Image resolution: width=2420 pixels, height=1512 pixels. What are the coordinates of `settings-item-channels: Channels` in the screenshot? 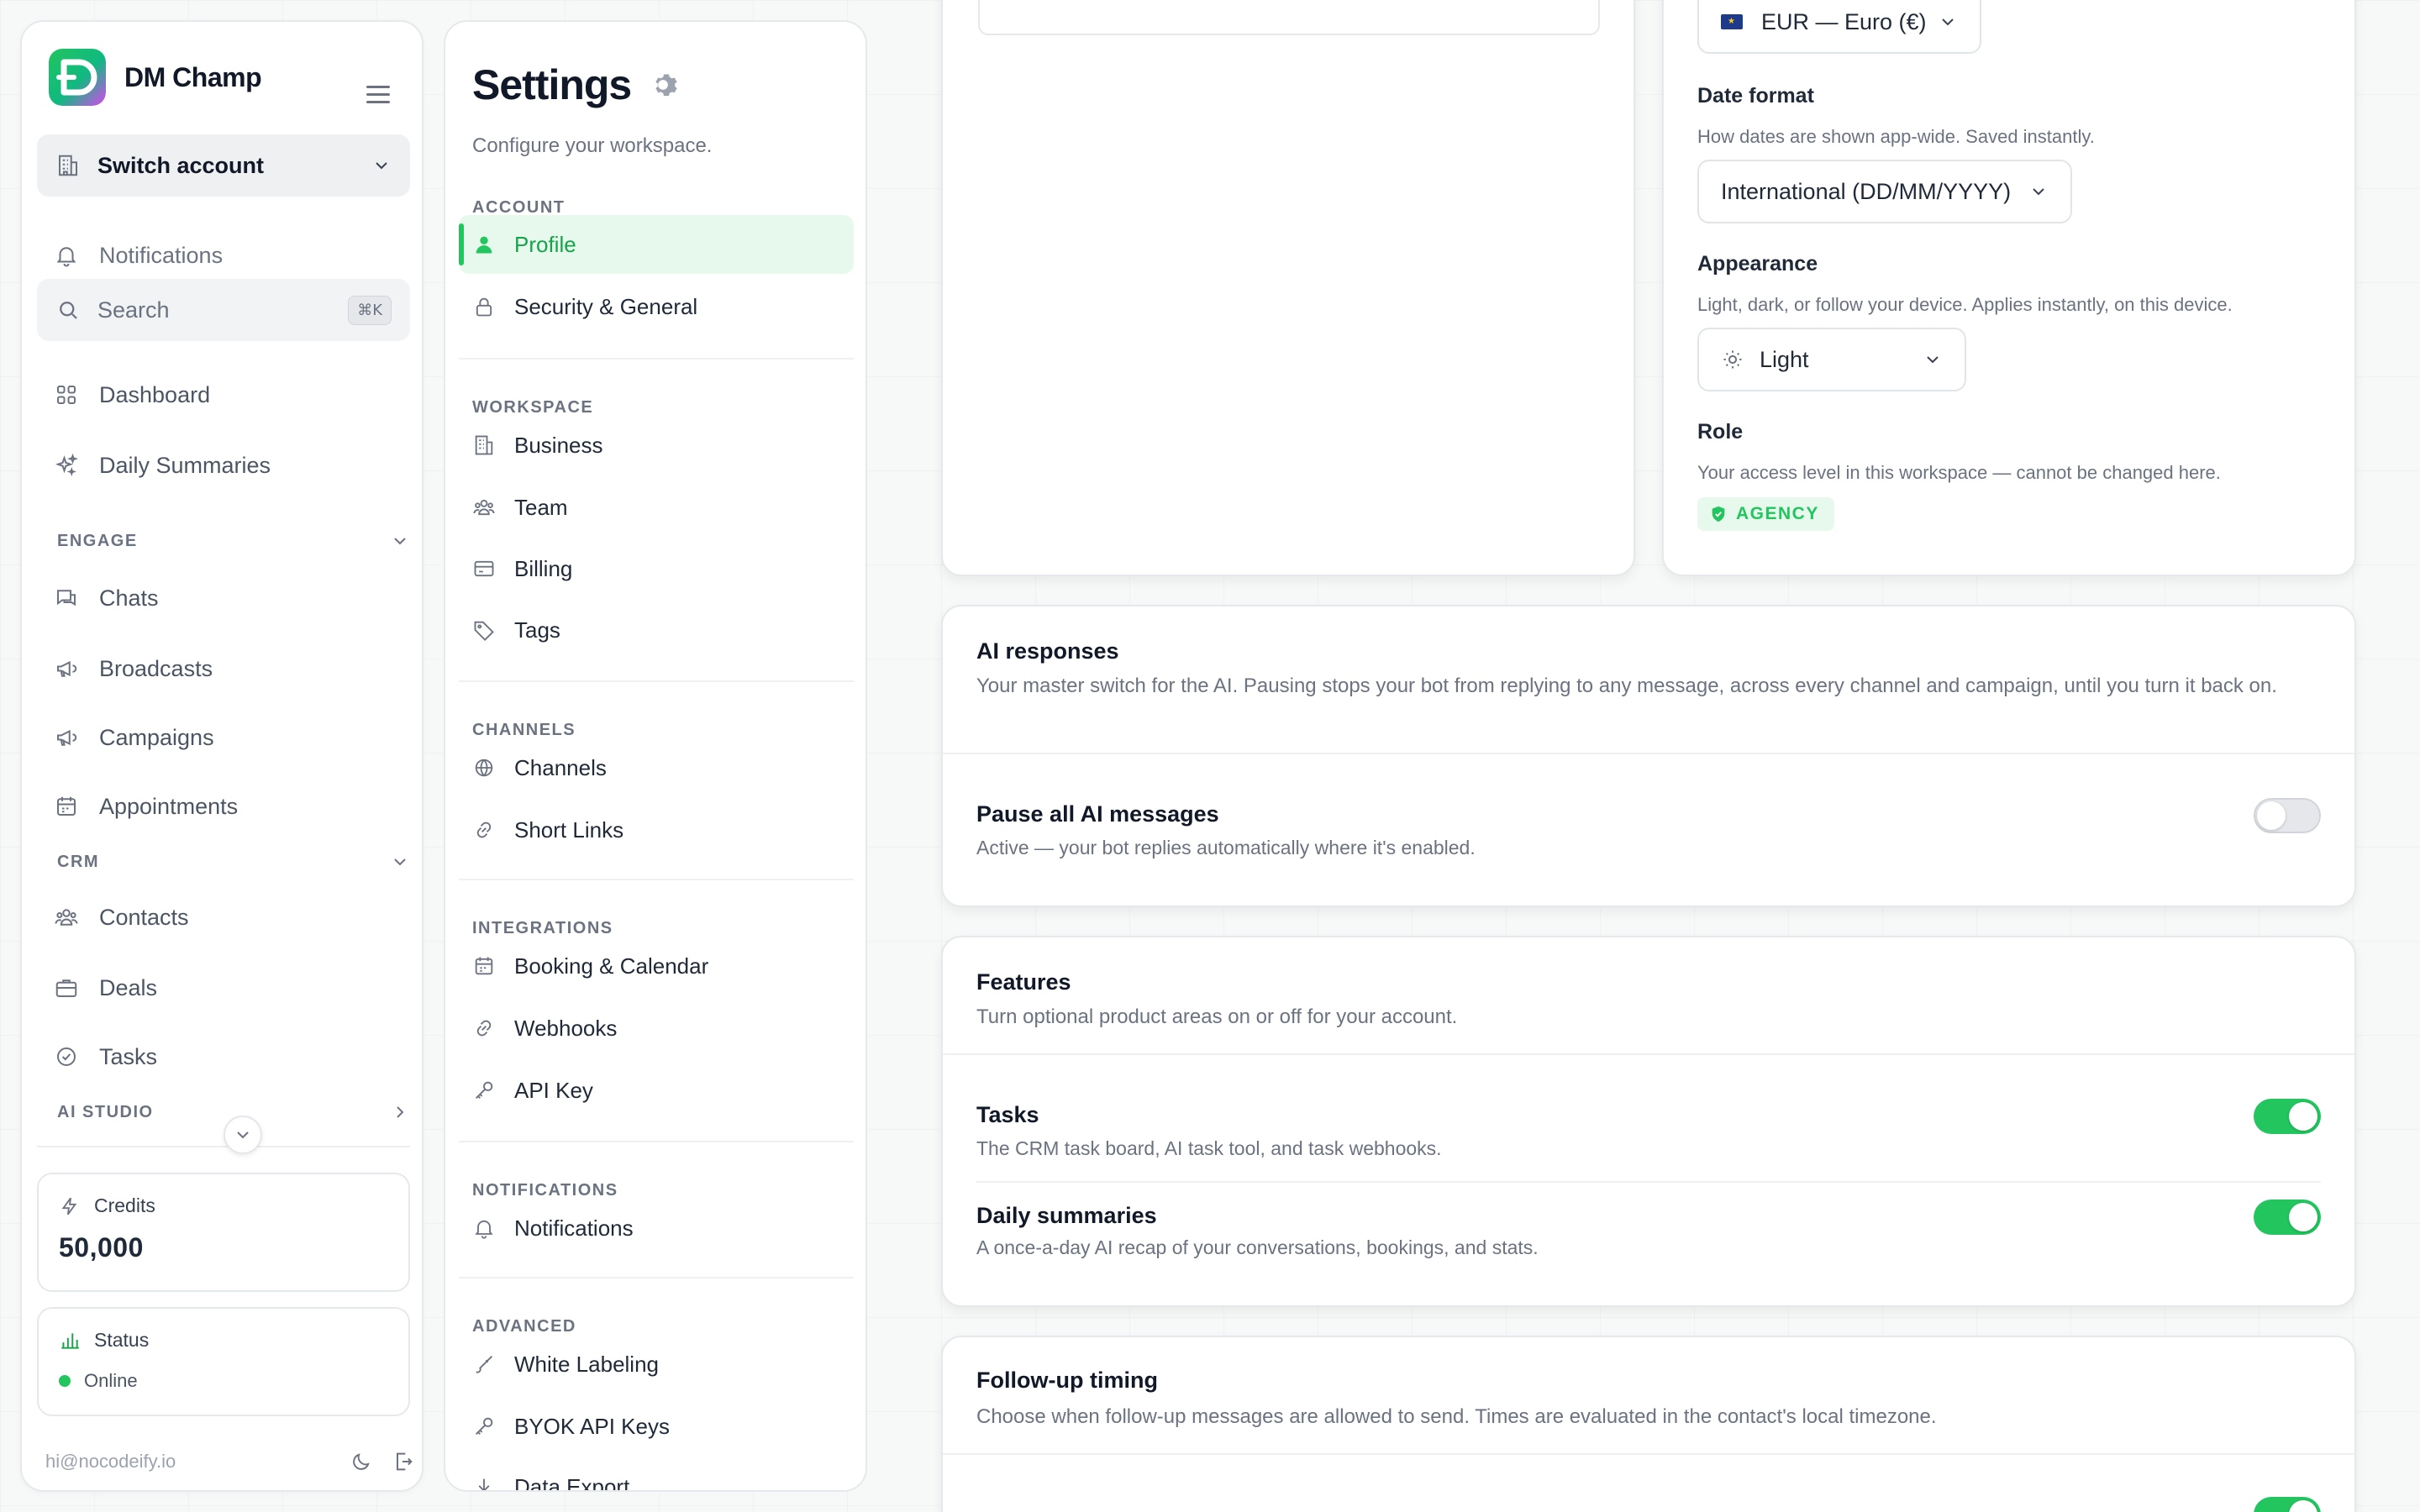 It's located at (539, 768).